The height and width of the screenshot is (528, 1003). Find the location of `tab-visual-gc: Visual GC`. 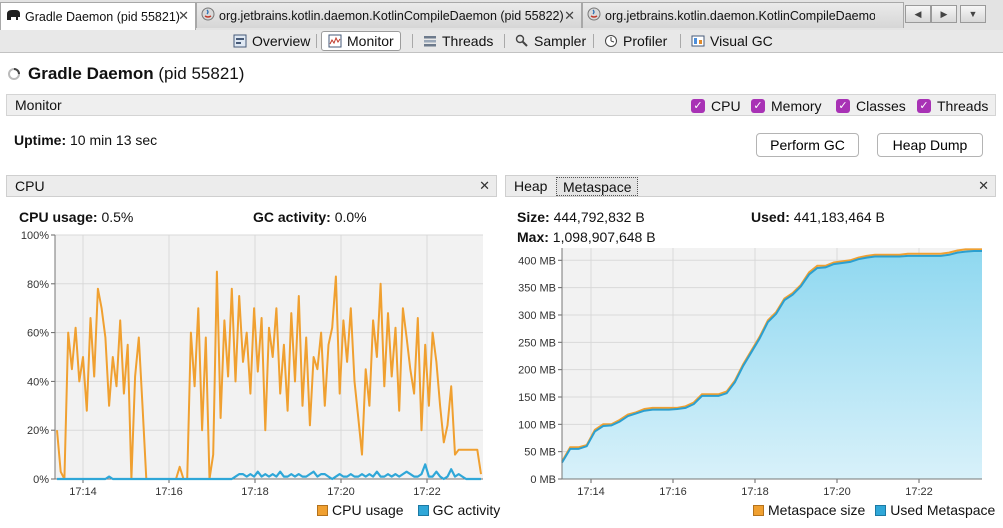

tab-visual-gc: Visual GC is located at coordinates (732, 41).